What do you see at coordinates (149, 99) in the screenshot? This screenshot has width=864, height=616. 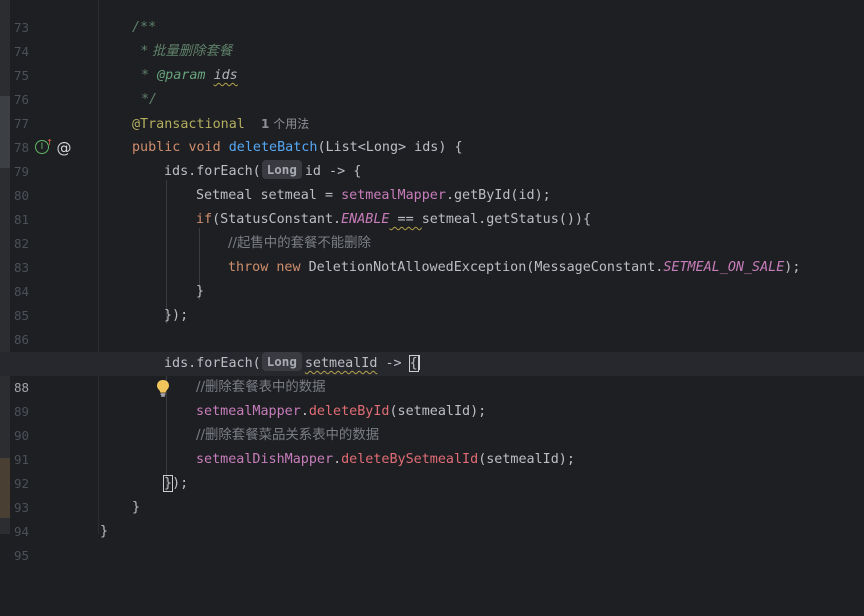 I see `doc-comment: */` at bounding box center [149, 99].